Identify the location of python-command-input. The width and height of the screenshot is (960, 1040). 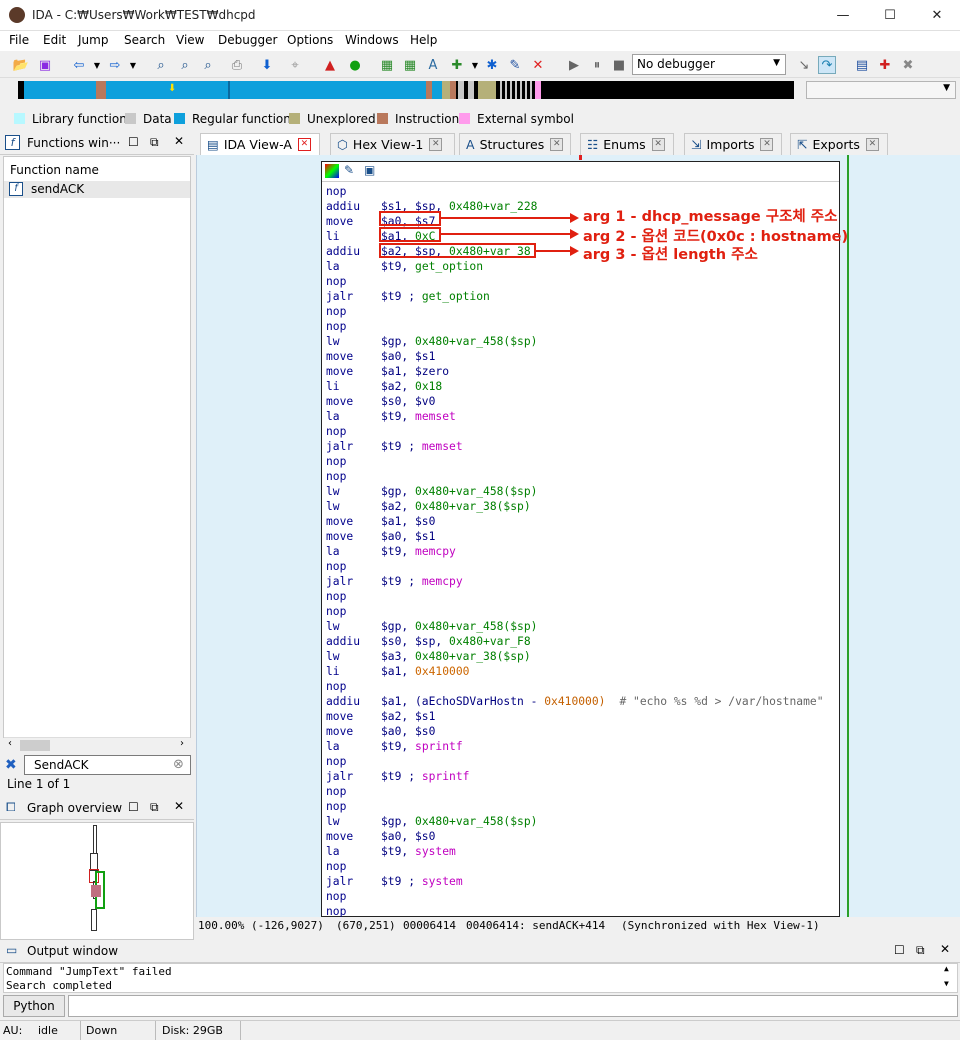
(513, 1006).